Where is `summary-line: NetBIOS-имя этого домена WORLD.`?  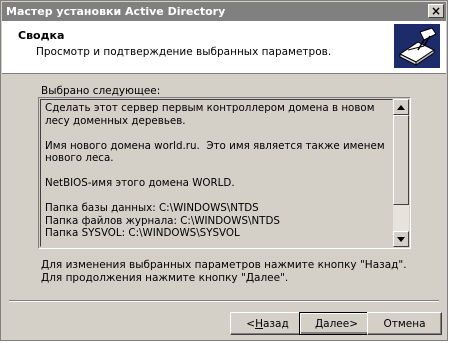
summary-line: NetBIOS-имя этого домена WORLD. is located at coordinates (140, 183).